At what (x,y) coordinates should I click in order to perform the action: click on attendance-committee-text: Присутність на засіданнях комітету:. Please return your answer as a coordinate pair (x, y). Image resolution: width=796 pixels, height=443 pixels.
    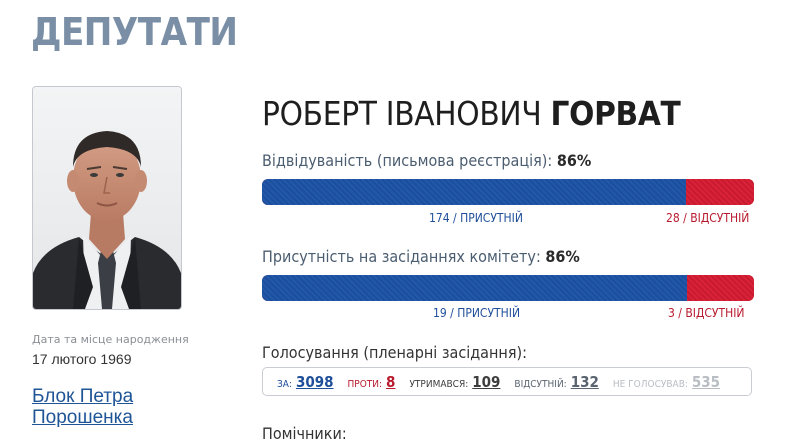
    Looking at the image, I should click on (401, 256).